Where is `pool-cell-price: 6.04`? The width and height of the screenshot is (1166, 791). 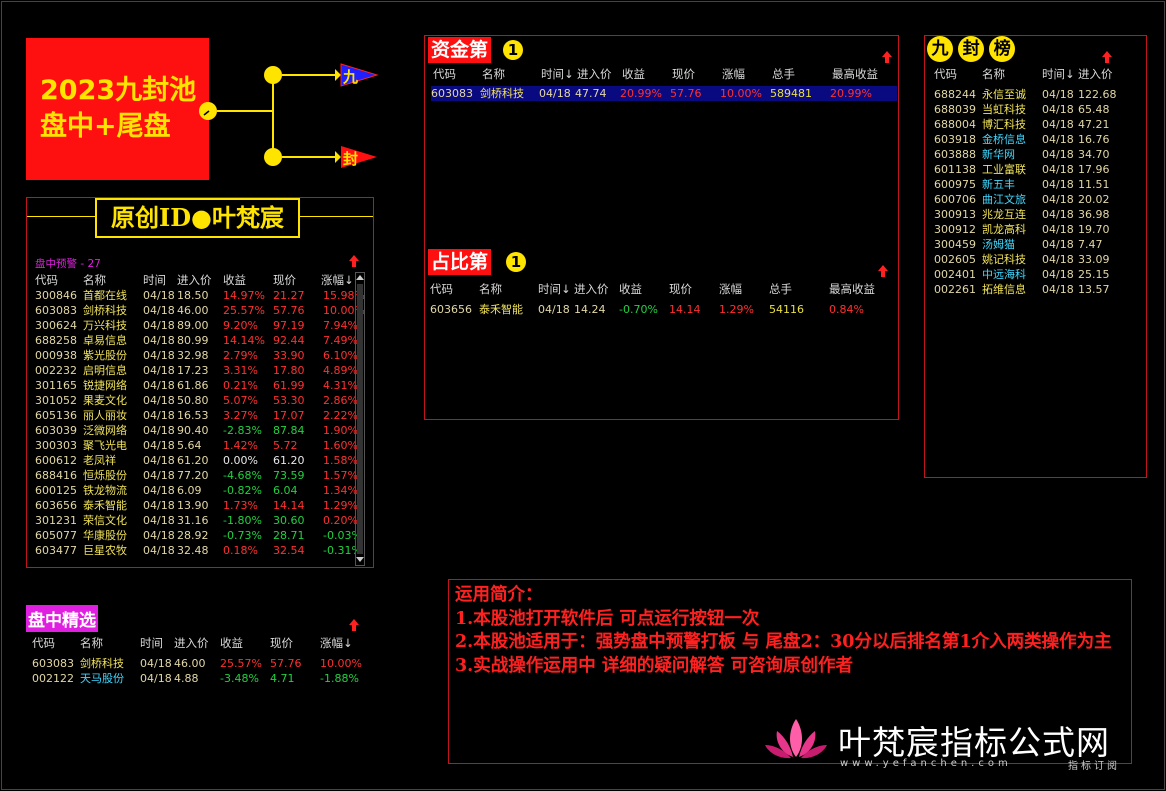 pool-cell-price: 6.04 is located at coordinates (285, 490).